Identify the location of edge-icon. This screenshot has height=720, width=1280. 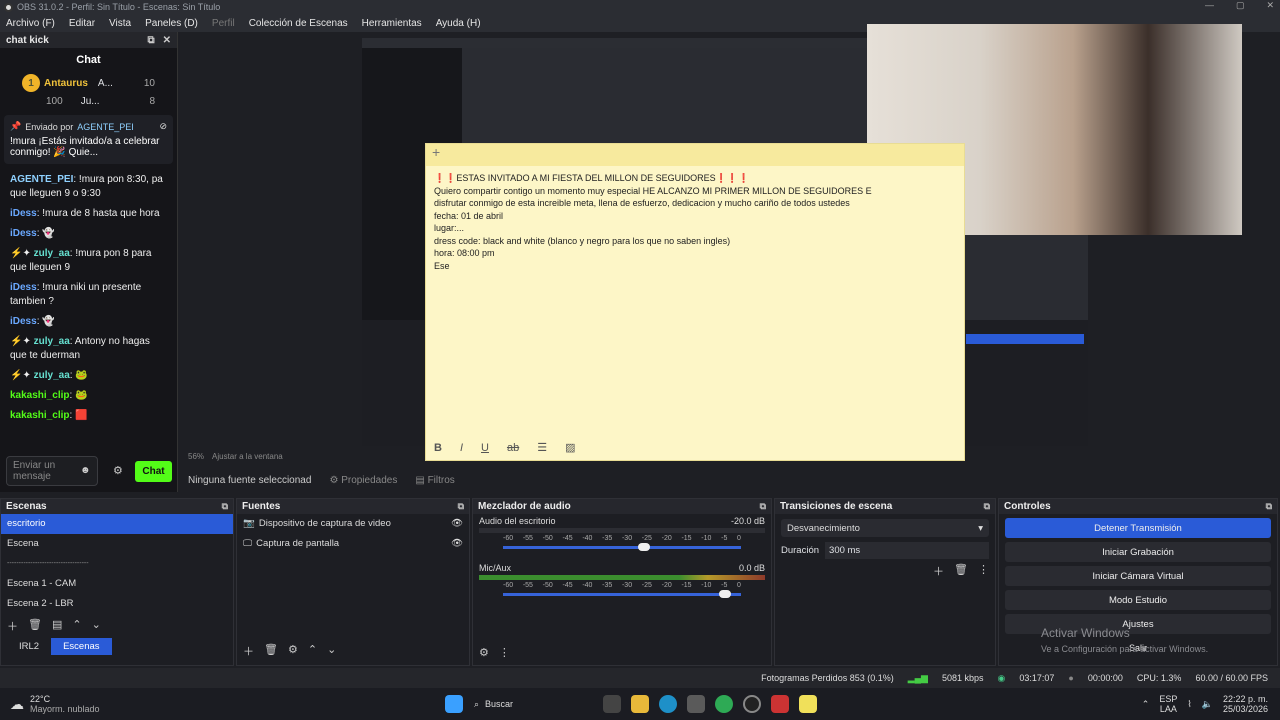
(668, 704).